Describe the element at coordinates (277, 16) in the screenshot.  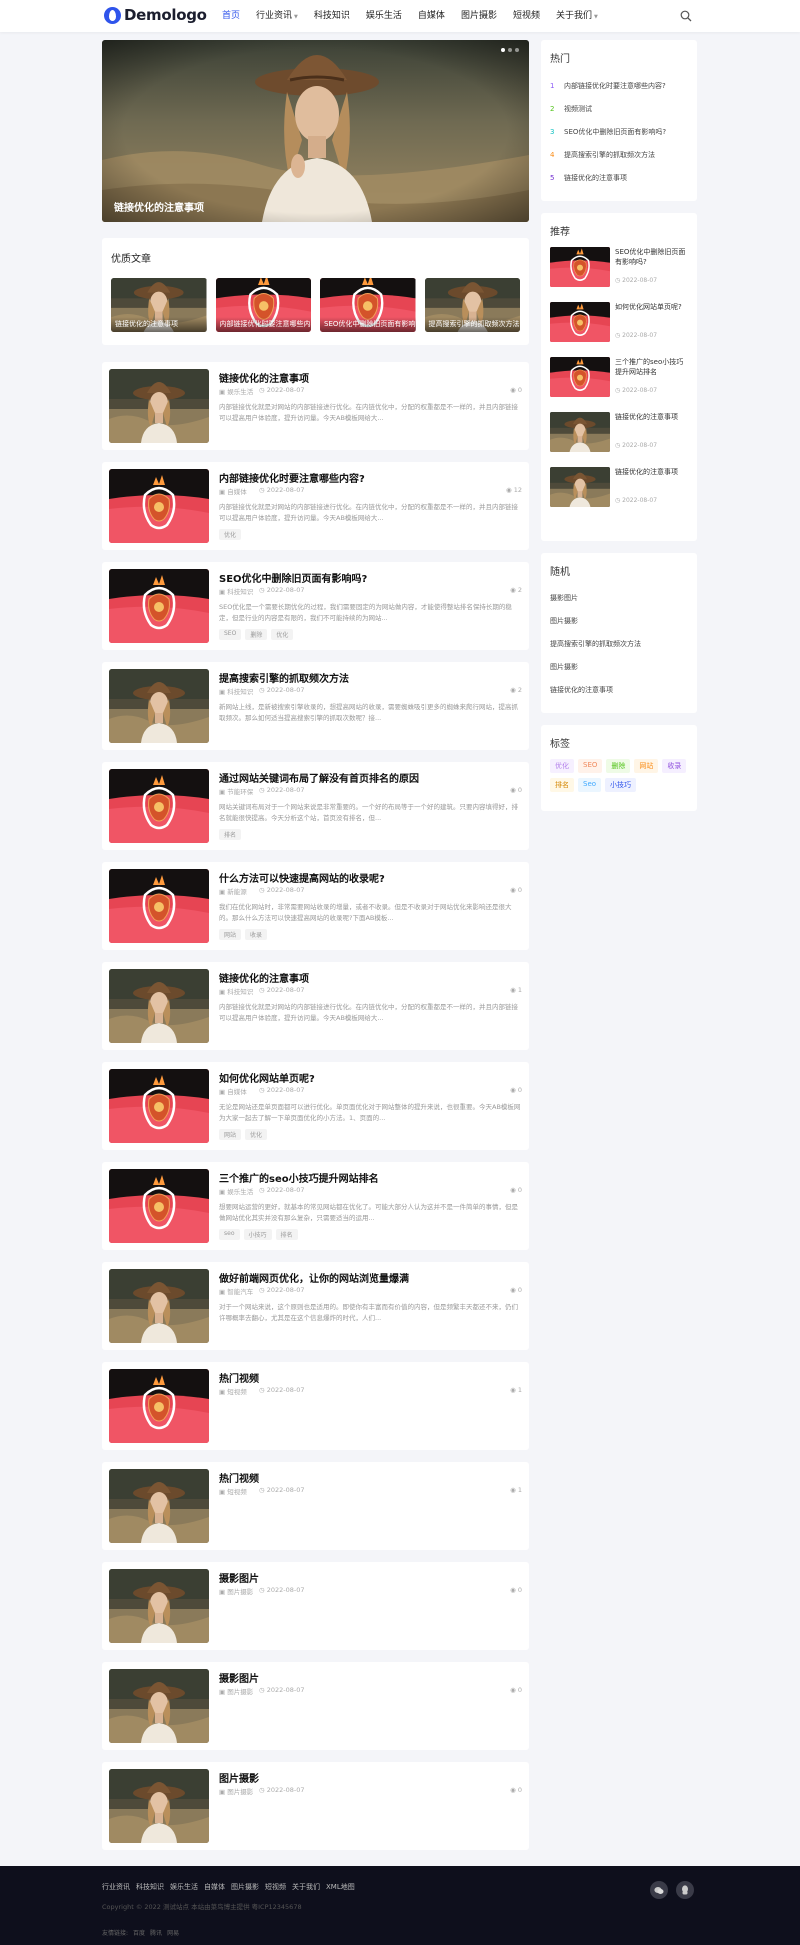
I see `nav-item-1: 行业资讯 ▼` at that location.